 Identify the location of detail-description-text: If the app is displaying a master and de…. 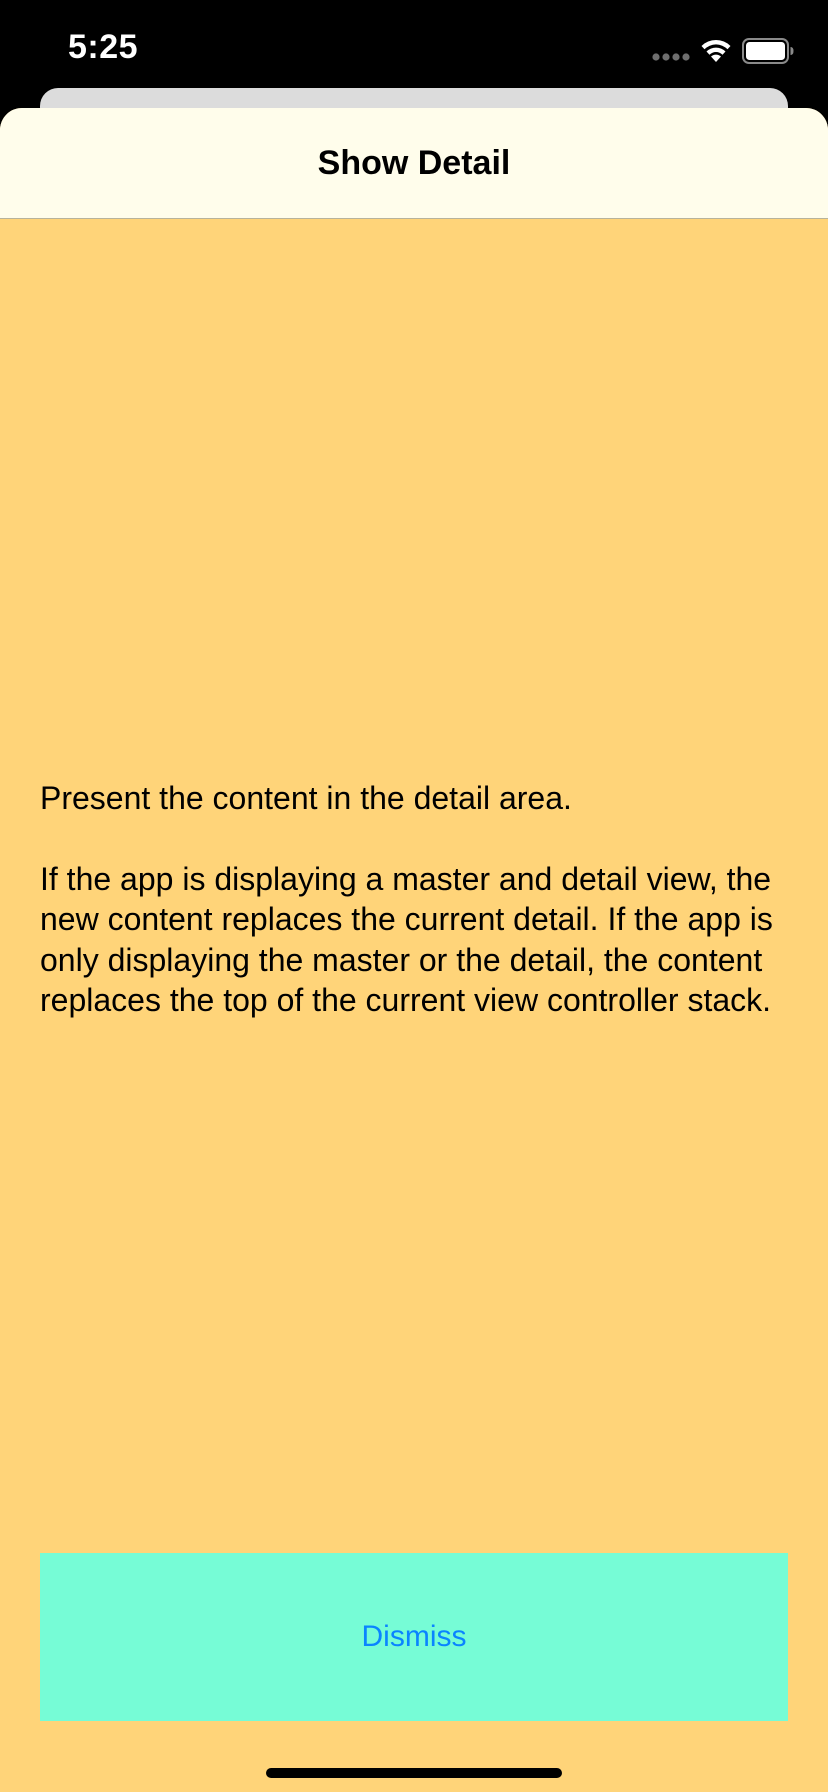
(406, 939).